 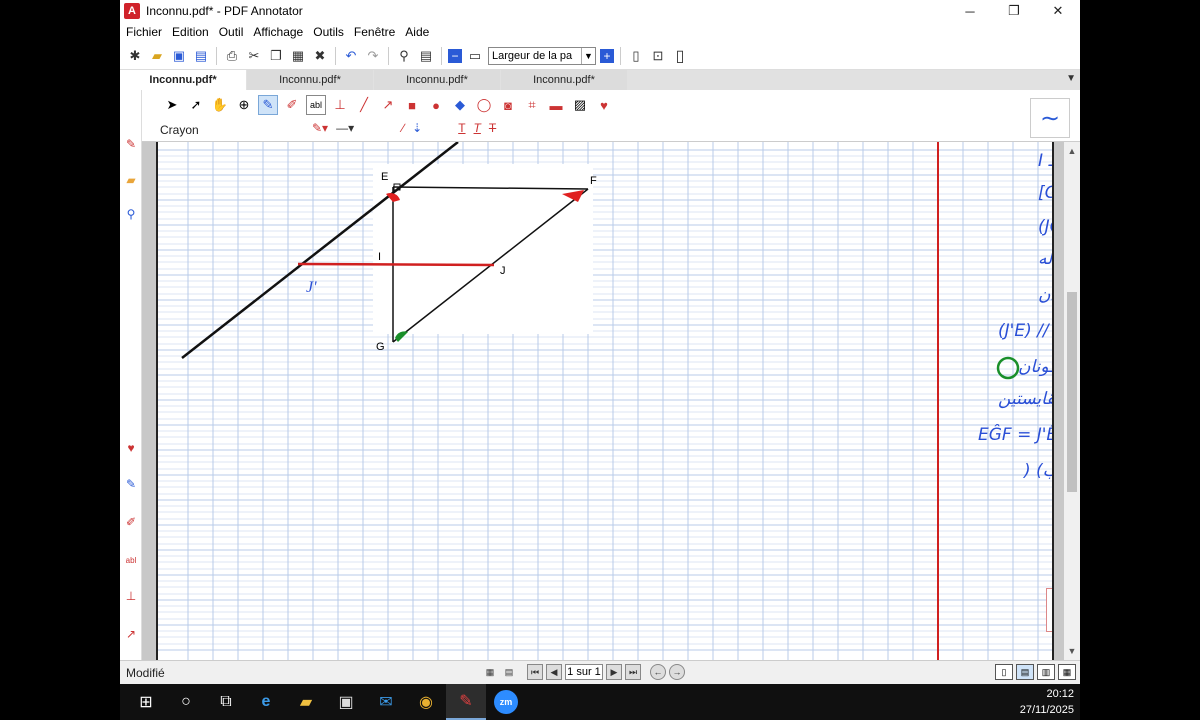 What do you see at coordinates (254, 56) in the screenshot?
I see `cut-icon: ✂` at bounding box center [254, 56].